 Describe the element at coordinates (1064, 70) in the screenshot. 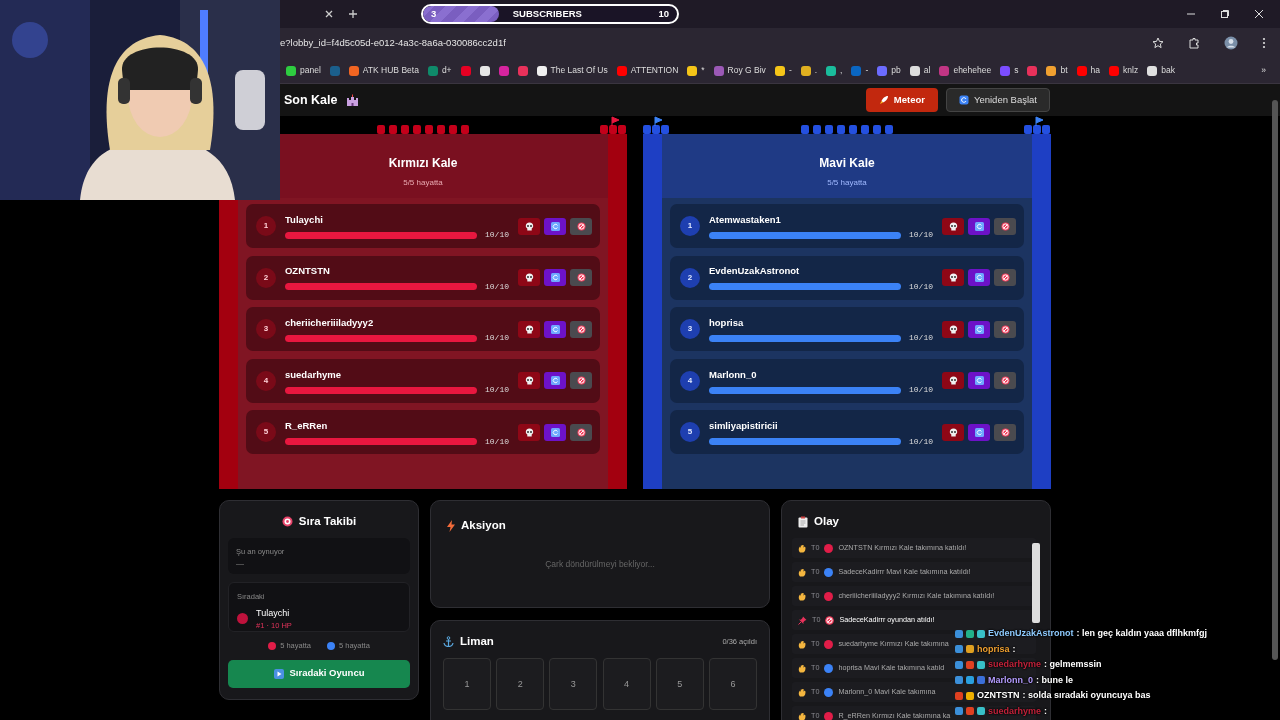

I see `bookmark-link: bt` at that location.